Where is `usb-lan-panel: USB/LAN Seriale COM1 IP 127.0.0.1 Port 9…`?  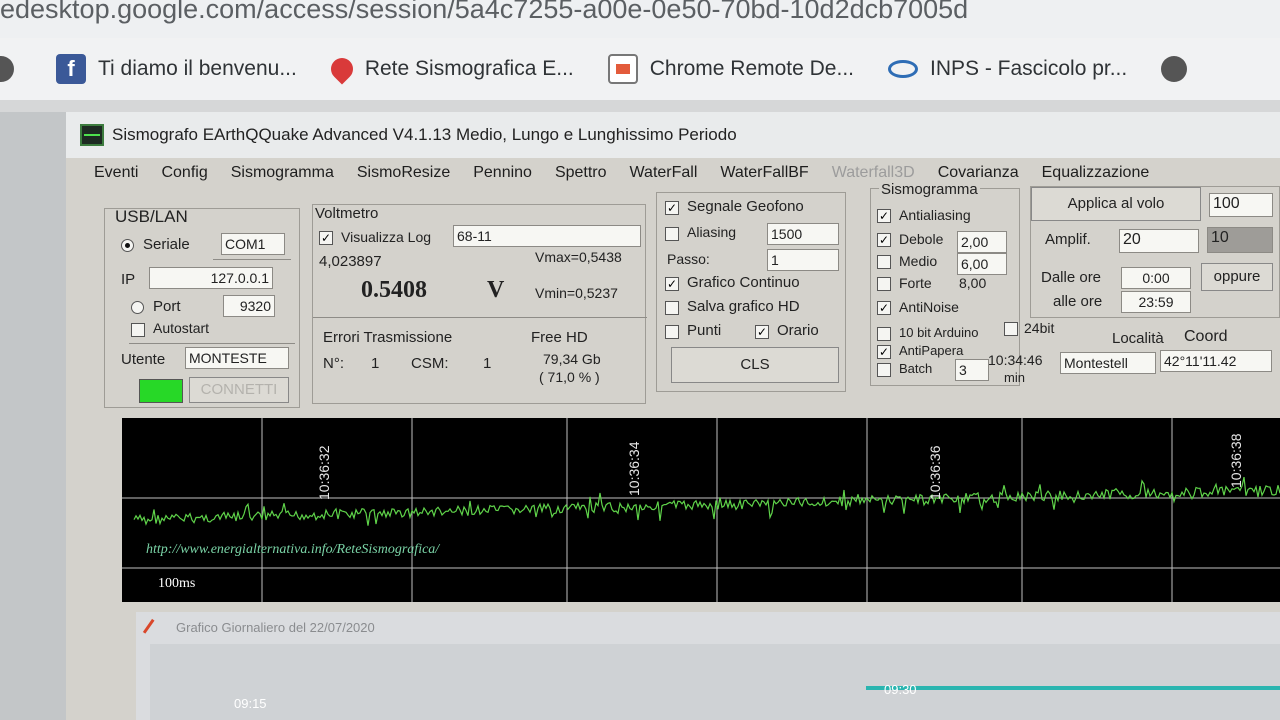
usb-lan-panel: USB/LAN Seriale COM1 IP 127.0.0.1 Port 9… is located at coordinates (202, 307).